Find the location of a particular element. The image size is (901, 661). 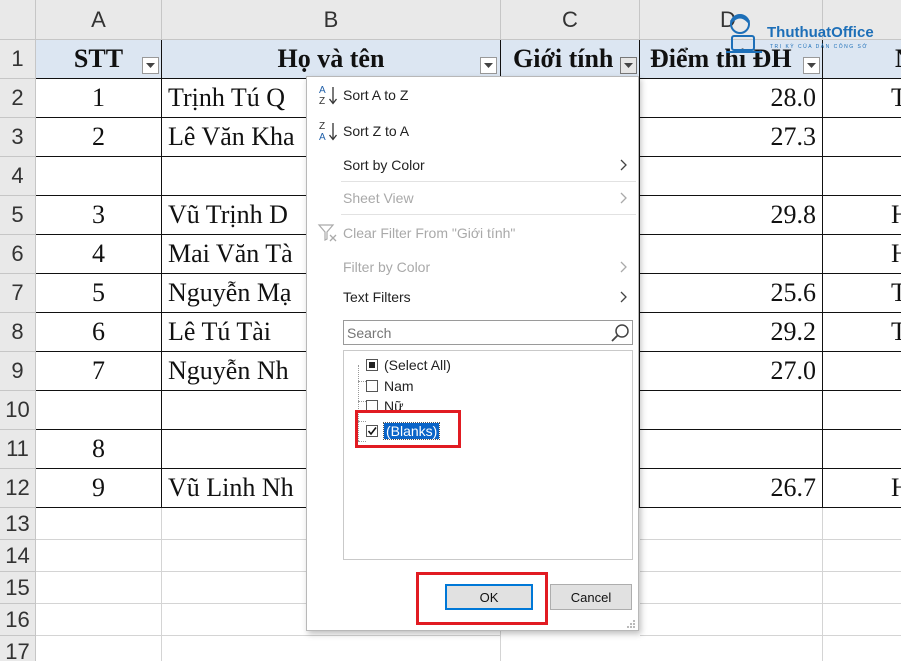

logo-brand-text: ThuthuatOffice is located at coordinates (820, 32).